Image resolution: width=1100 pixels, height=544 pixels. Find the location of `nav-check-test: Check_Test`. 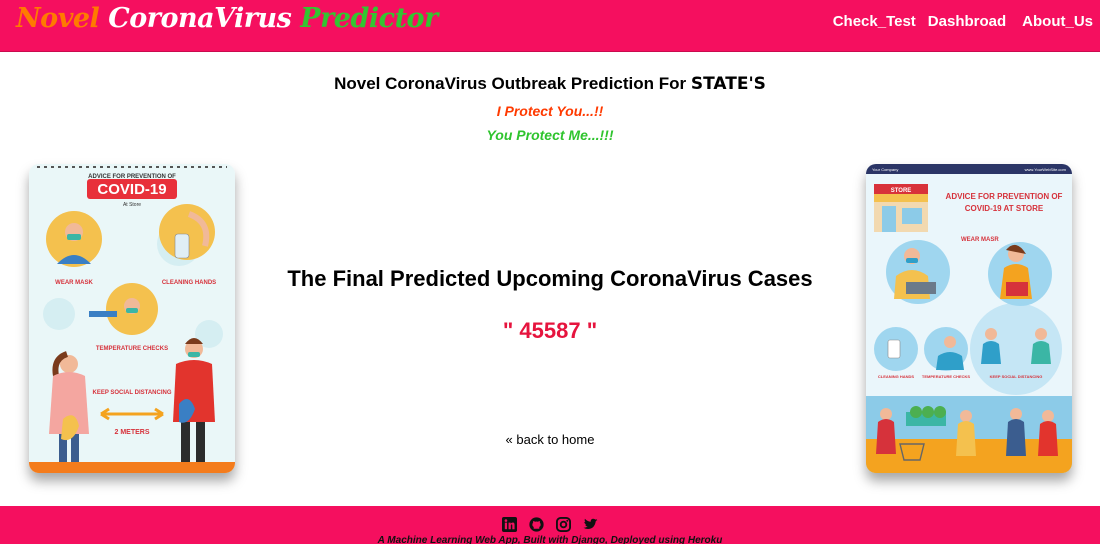

nav-check-test: Check_Test is located at coordinates (874, 21).